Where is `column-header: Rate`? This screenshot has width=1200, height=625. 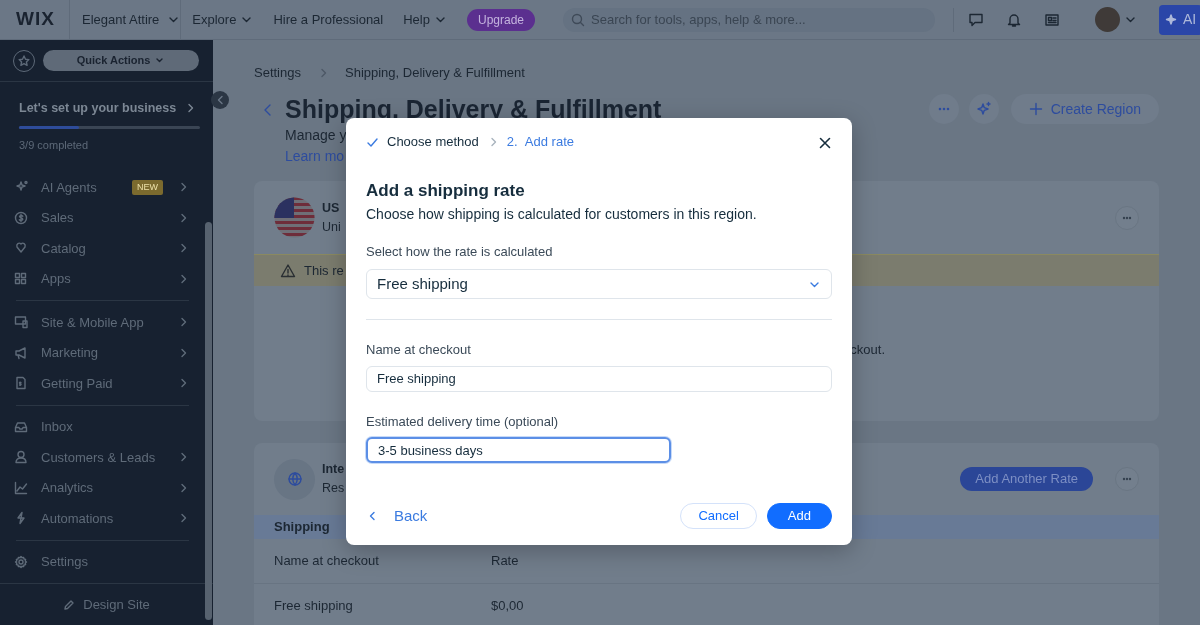
column-header: Rate is located at coordinates (505, 561).